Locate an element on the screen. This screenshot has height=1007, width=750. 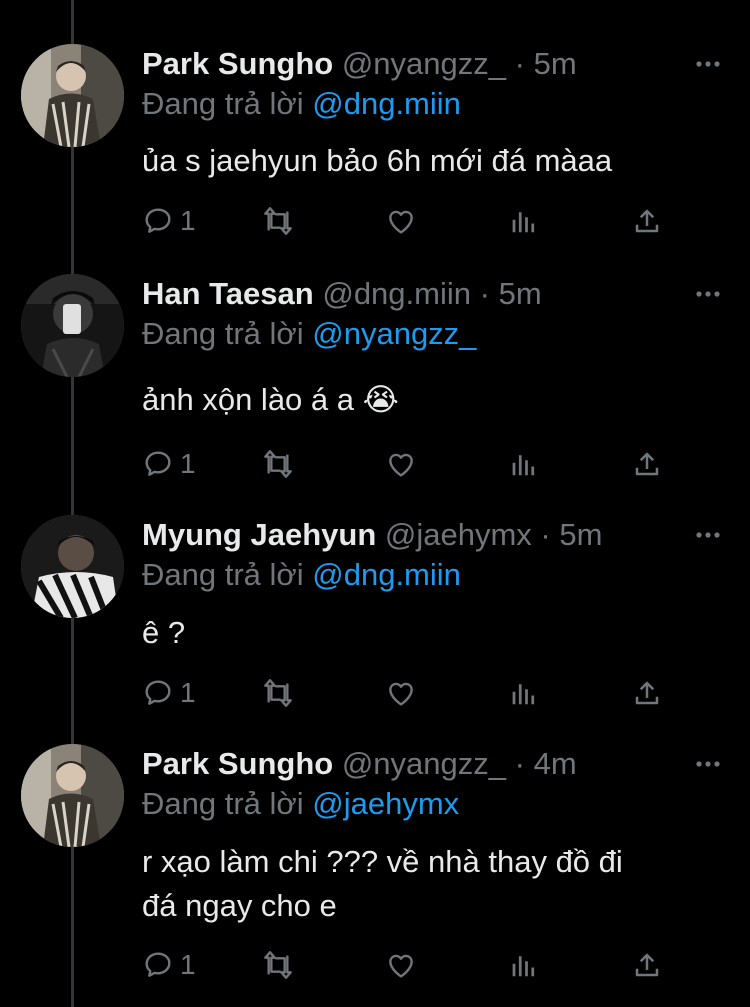
tweet-text: ảnh xộn lào á a 😭 is located at coordinates (432, 400).